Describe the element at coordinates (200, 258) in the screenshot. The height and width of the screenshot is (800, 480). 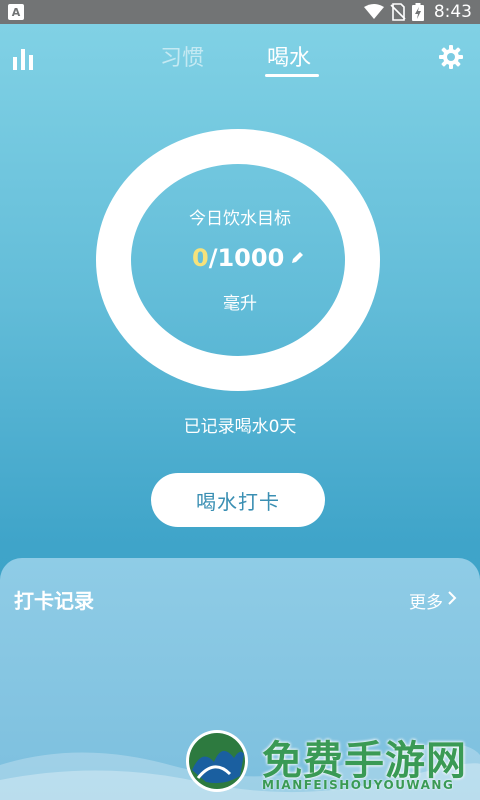
I see `goal-current-value: 0` at that location.